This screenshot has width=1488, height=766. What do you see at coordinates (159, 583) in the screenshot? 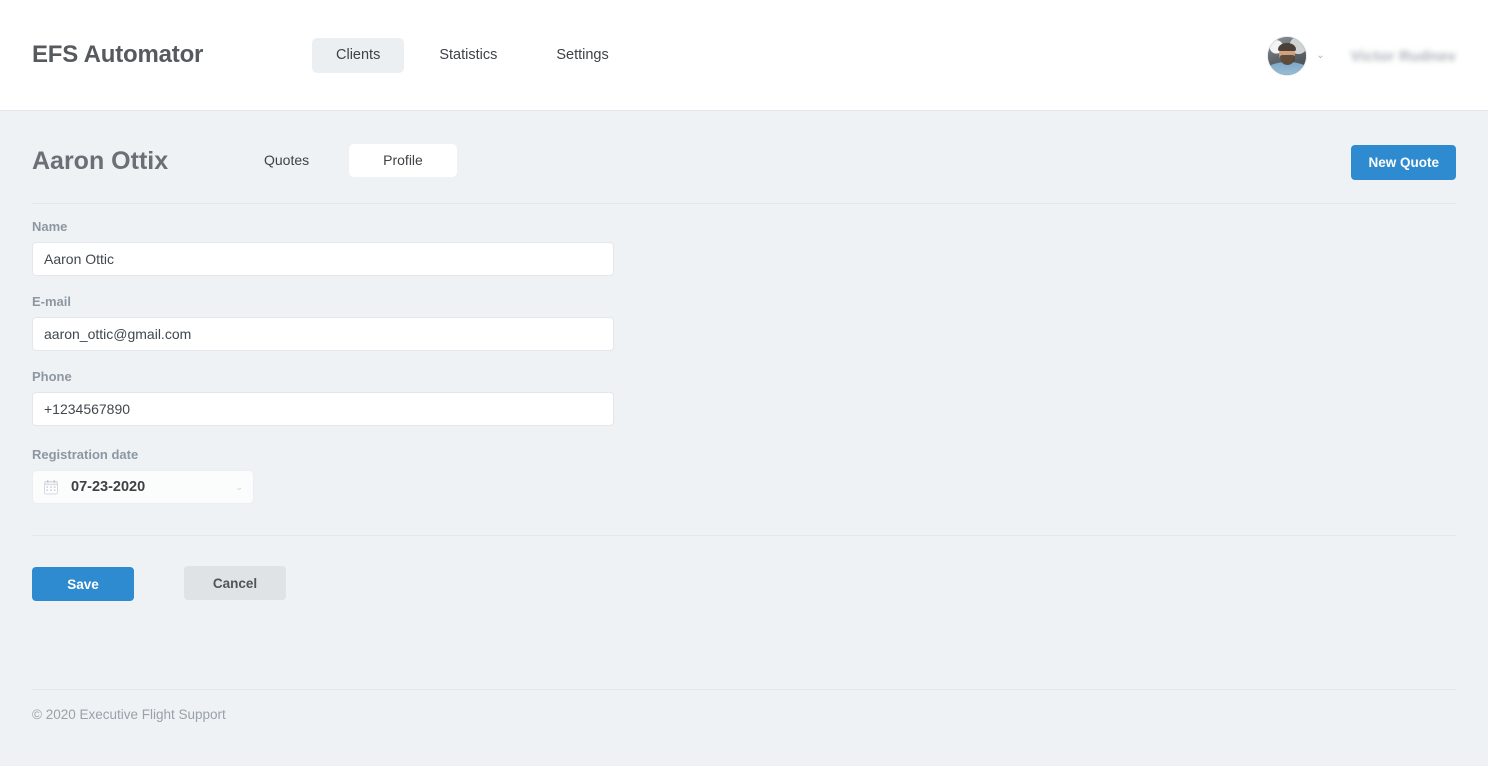
I see `form-actions: Save Cancel` at bounding box center [159, 583].